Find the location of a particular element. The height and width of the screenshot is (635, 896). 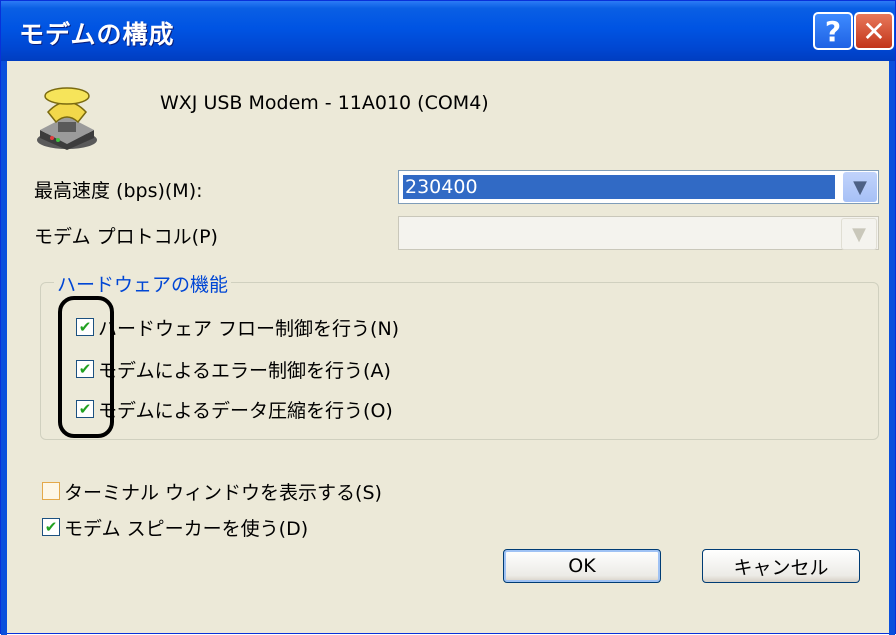

max-speed-select: 230400 ▼ is located at coordinates (638, 187).